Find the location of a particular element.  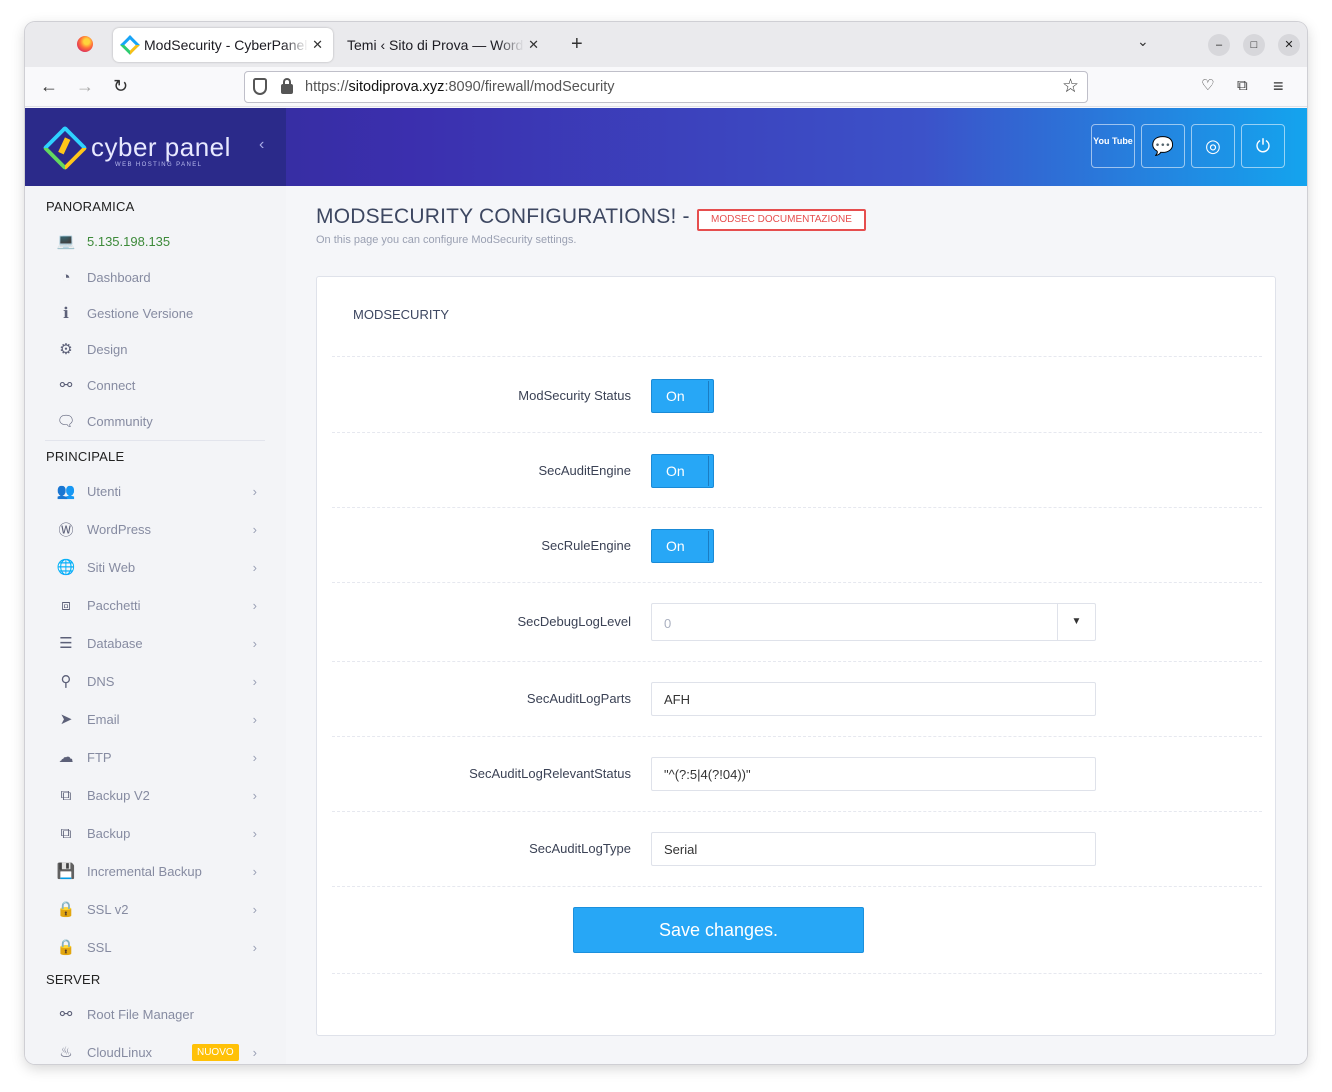

sidebar-item-cloudlinux: ♨ CloudLinux NUOVO › is located at coordinates (155, 1049).